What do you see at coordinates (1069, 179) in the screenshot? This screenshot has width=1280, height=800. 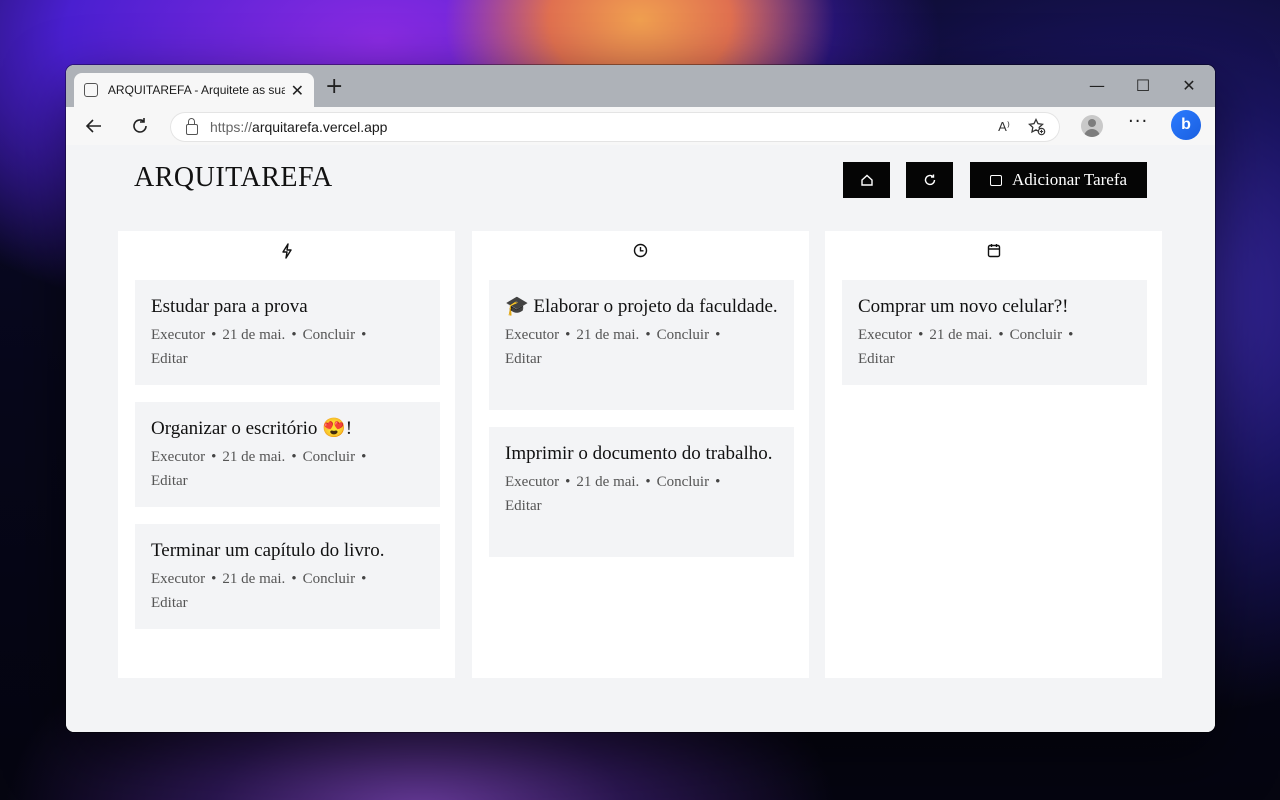 I see `add-task-label: Adicionar Tarefa` at bounding box center [1069, 179].